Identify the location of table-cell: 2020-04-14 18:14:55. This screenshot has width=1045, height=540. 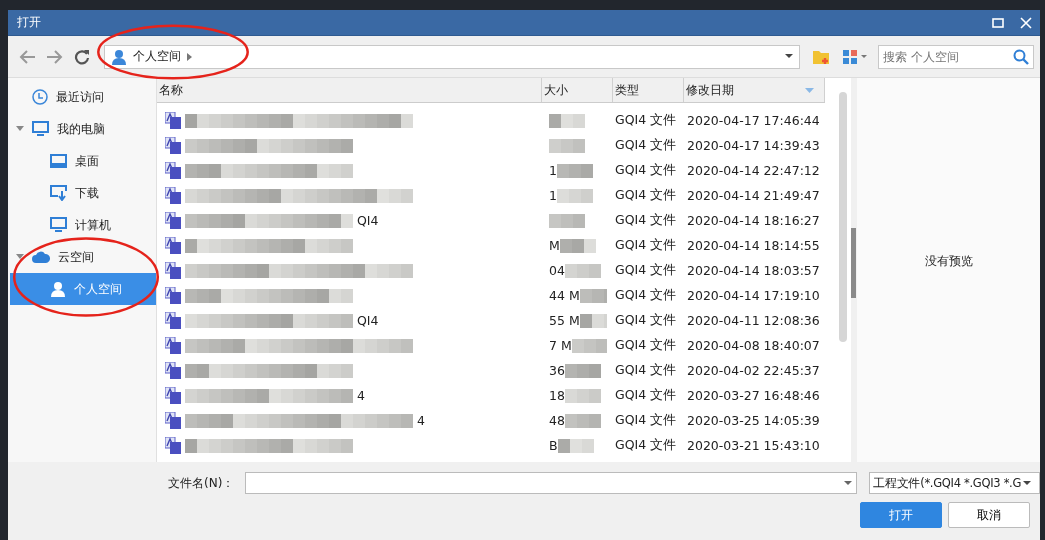
(753, 245).